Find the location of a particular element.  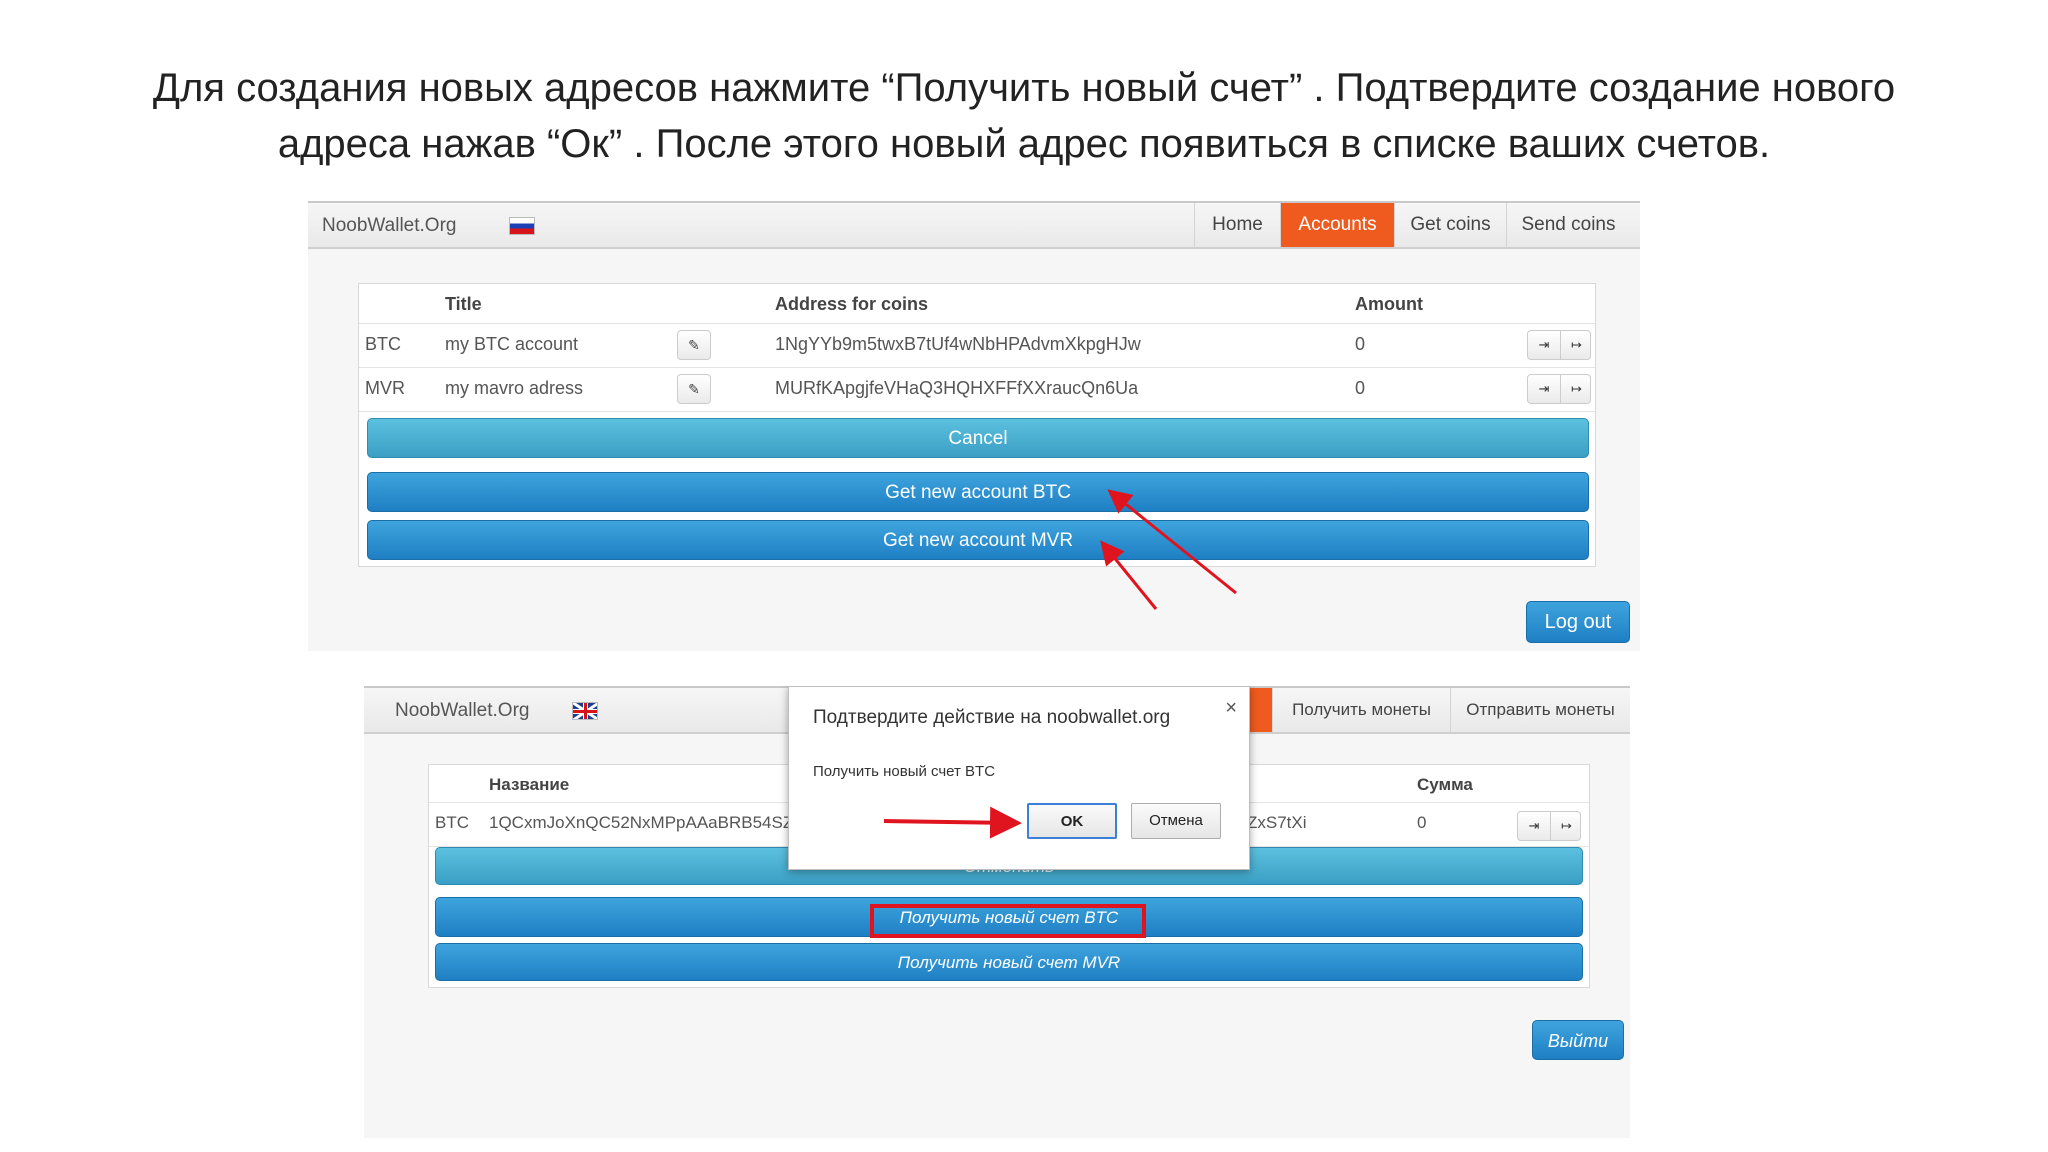

arrow-to-mvr-button is located at coordinates (1129, 575).